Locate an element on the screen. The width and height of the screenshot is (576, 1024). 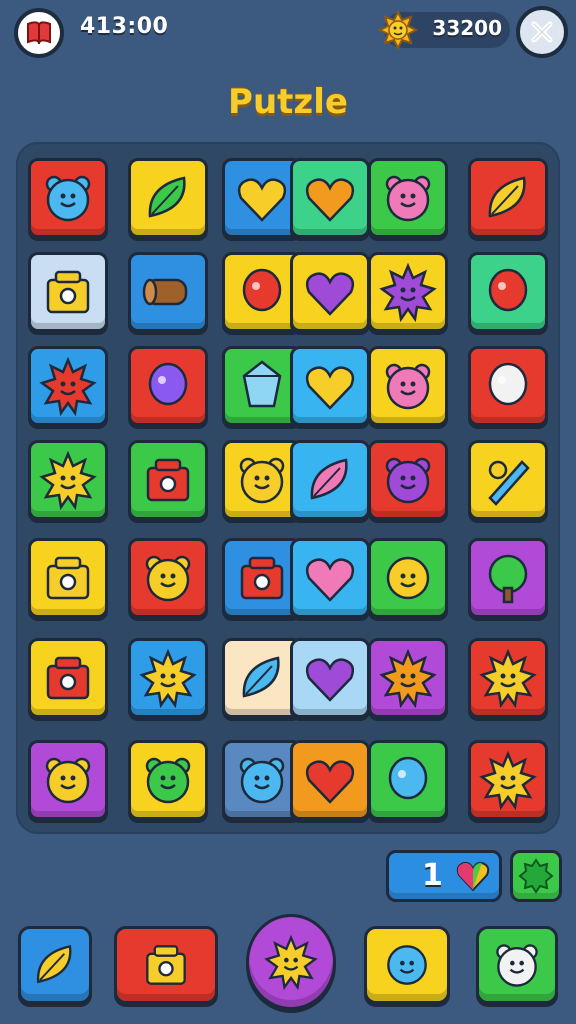
white-shell-icon is located at coordinates (508, 384).